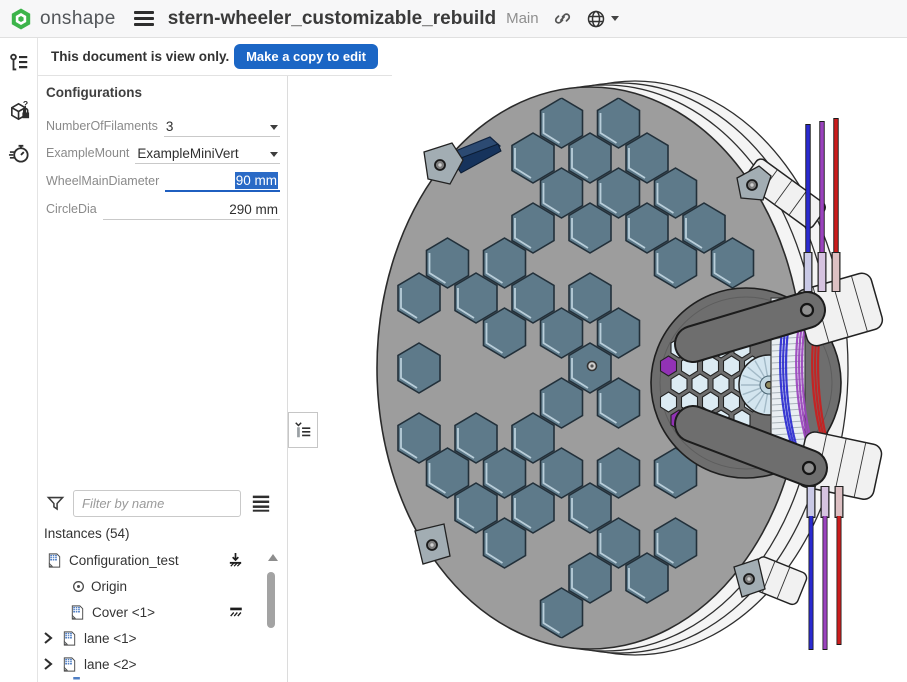  I want to click on numberoffilaments-dropdown: 3, so click(221, 128).